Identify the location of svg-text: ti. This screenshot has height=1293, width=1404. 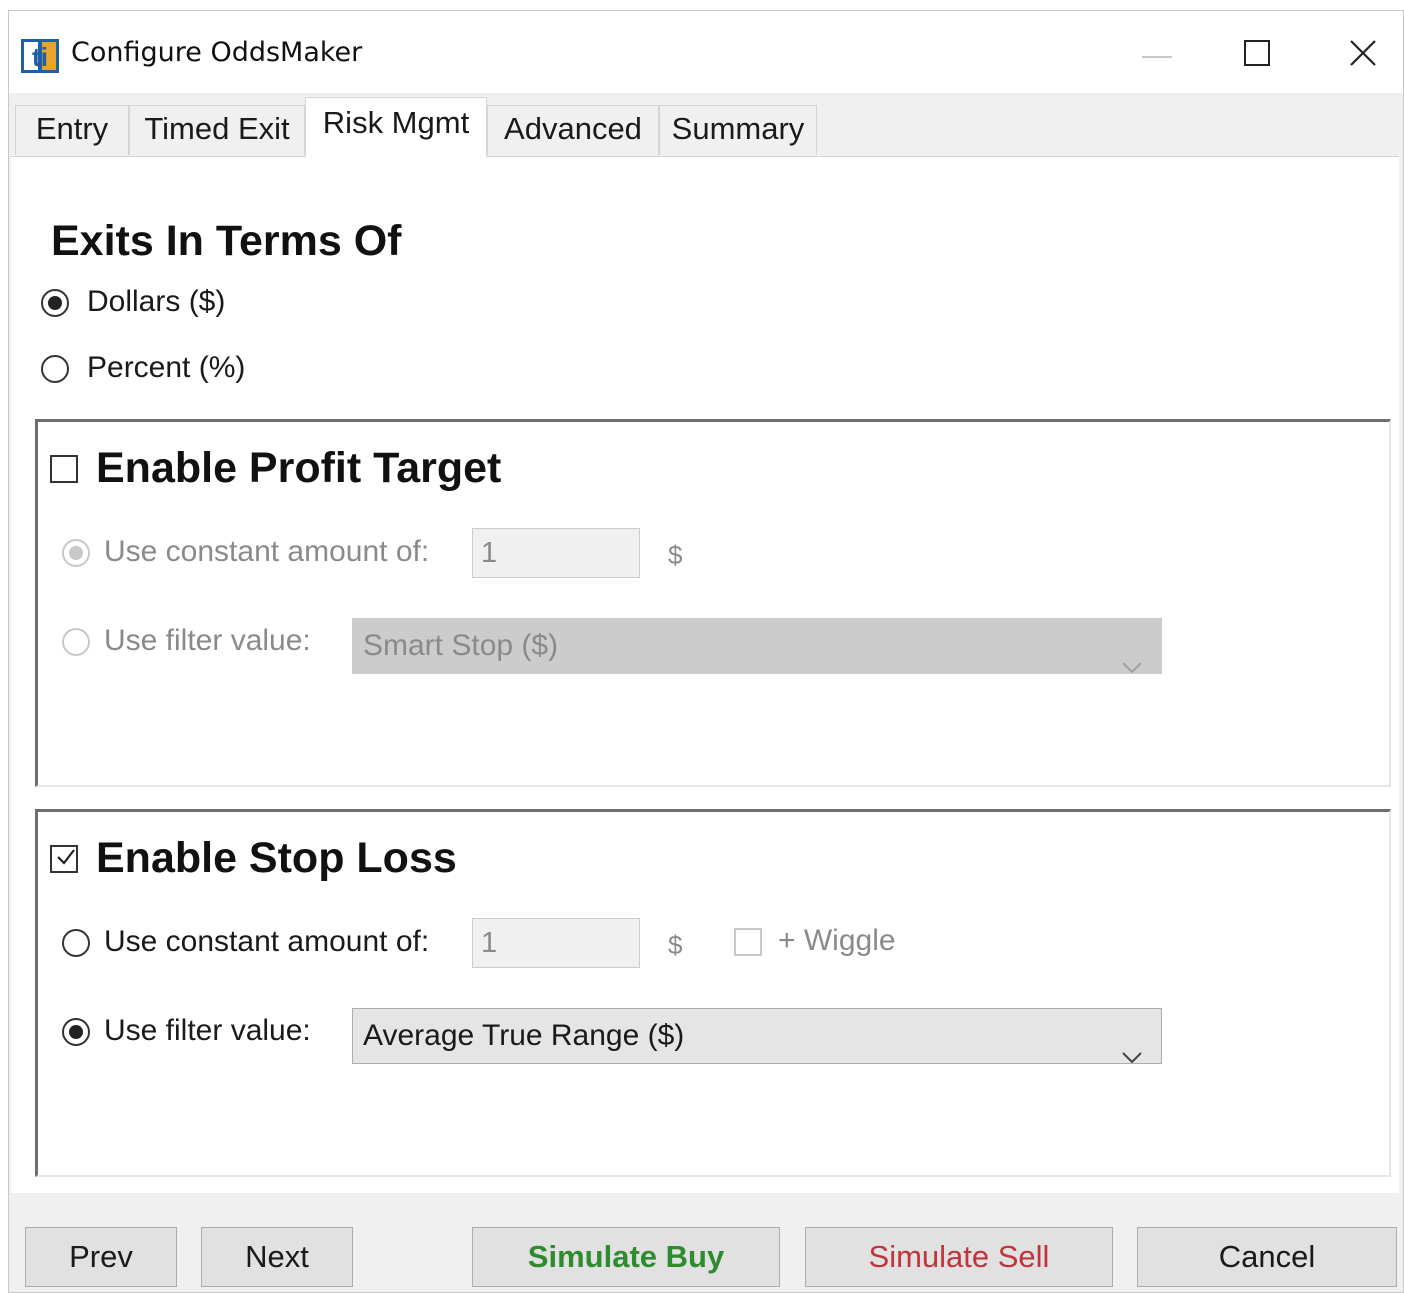
(40, 57).